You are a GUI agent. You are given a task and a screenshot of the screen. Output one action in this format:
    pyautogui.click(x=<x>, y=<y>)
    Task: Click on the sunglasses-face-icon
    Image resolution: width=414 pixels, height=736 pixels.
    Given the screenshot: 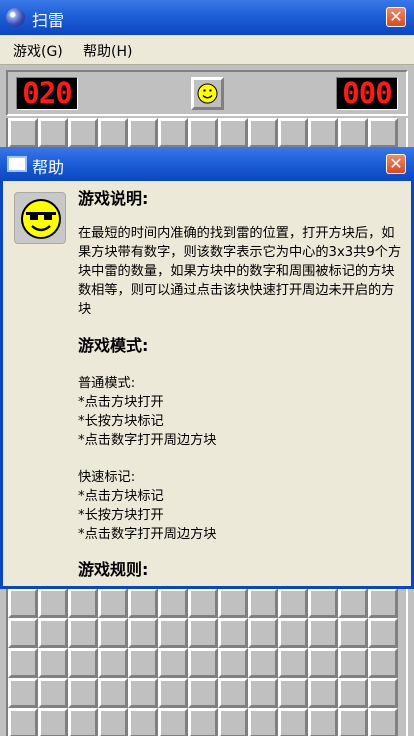 What is the action you would take?
    pyautogui.click(x=40, y=218)
    